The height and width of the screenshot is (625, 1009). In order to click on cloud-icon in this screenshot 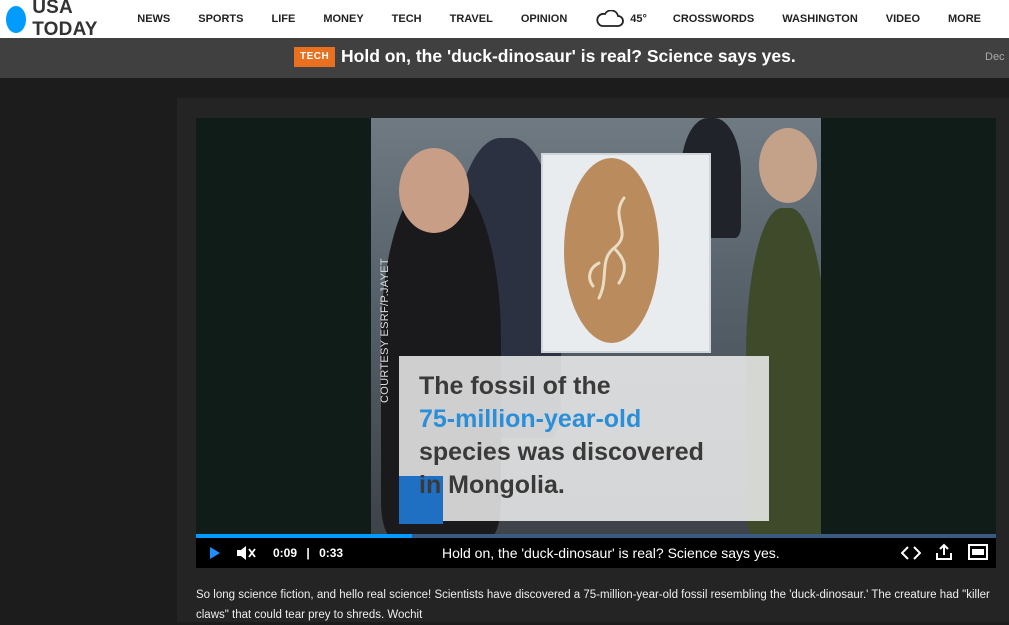, I will do `click(610, 18)`.